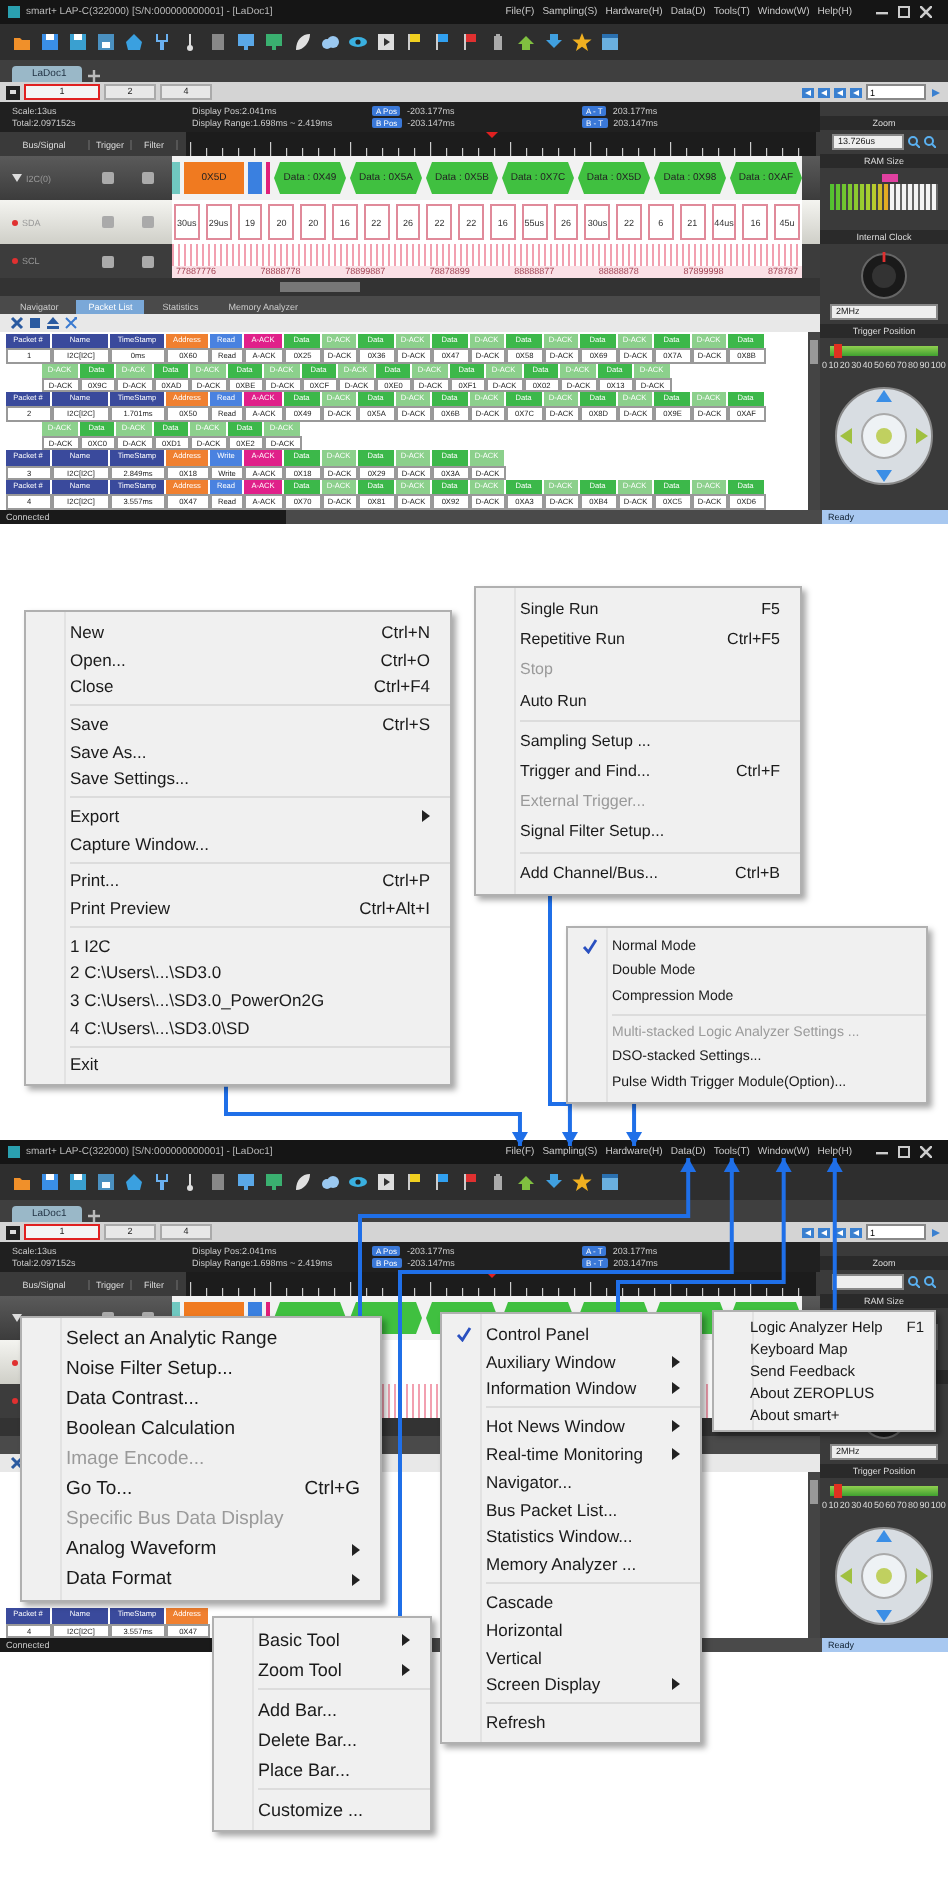  I want to click on menu-item: Go To... Ctrl+G, so click(201, 1489).